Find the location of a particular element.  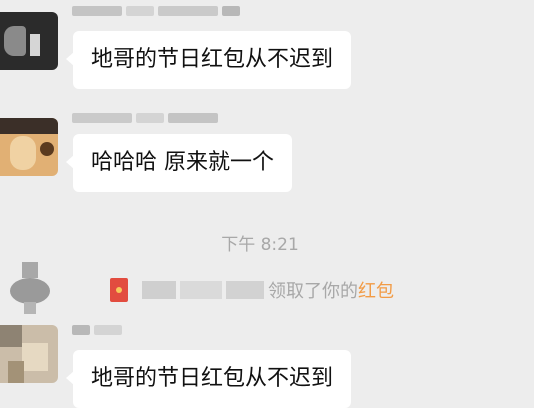

message-bubble: 哈哈哈 原来就一个 is located at coordinates (179, 163).